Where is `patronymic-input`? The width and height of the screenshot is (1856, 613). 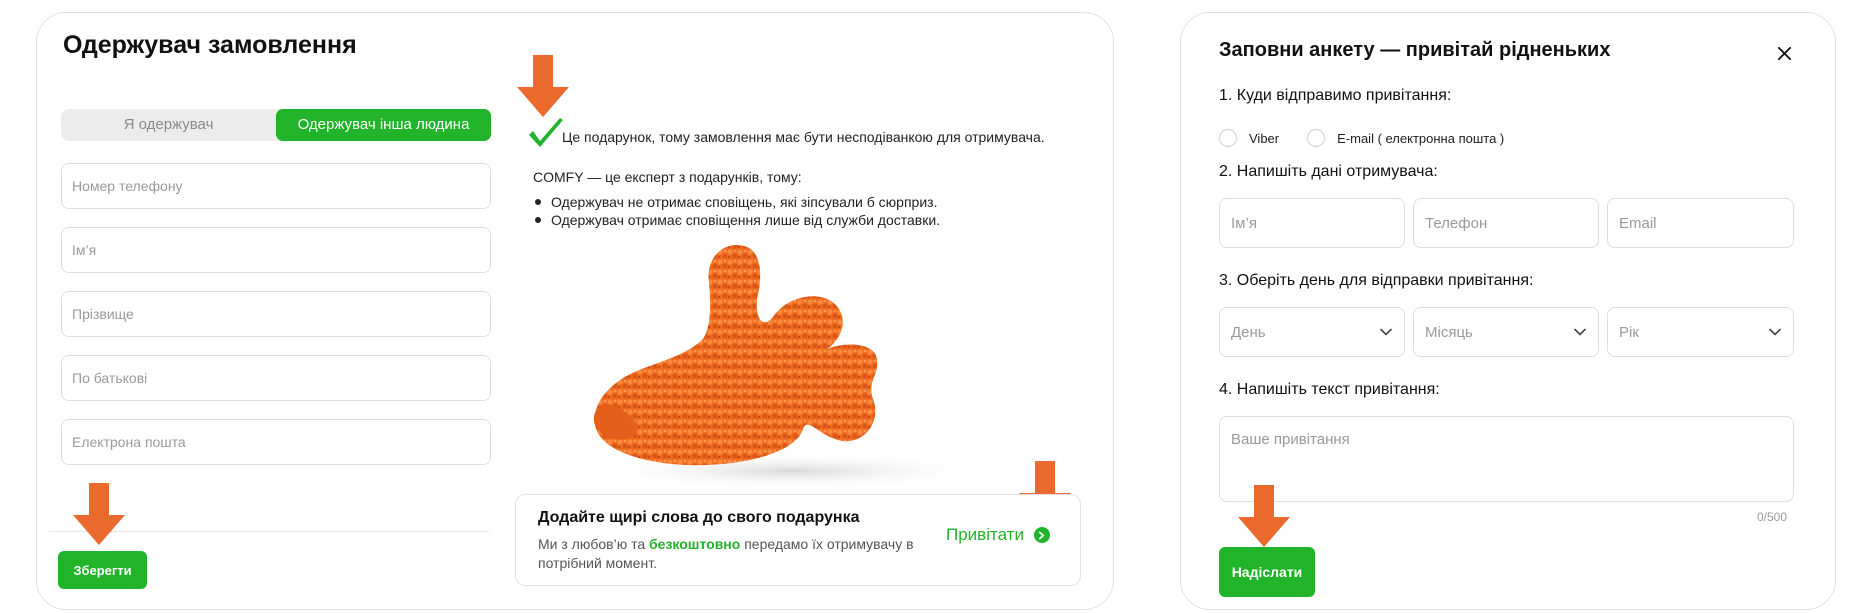
patronymic-input is located at coordinates (276, 378).